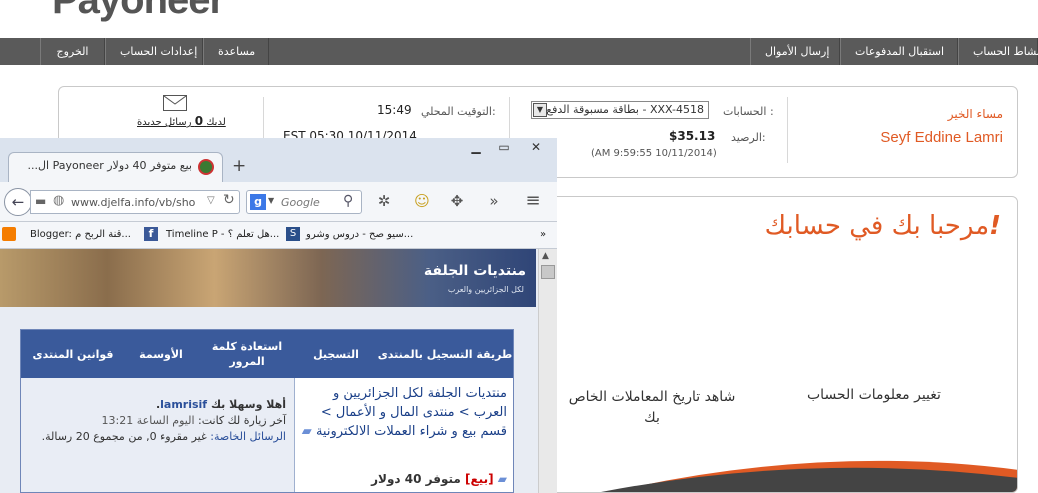 This screenshot has width=1038, height=493. Describe the element at coordinates (348, 201) in the screenshot. I see `search-icon: ⚲` at that location.